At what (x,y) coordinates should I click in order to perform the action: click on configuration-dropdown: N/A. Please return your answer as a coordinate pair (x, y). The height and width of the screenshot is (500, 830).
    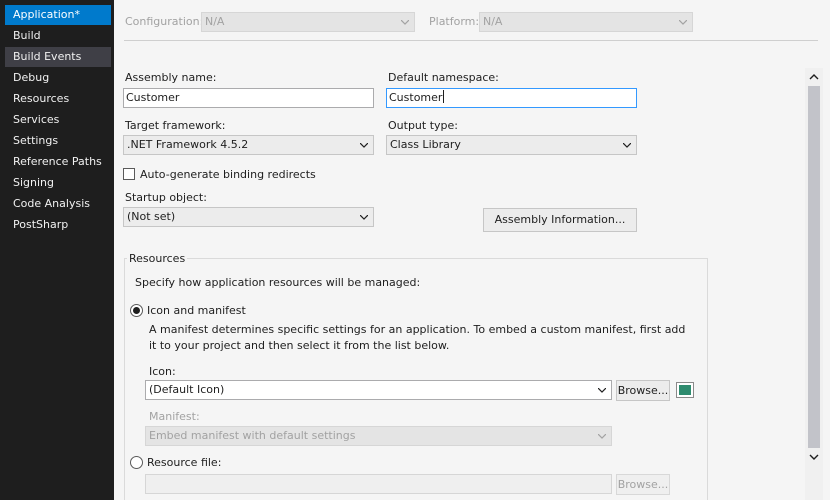
    Looking at the image, I should click on (308, 22).